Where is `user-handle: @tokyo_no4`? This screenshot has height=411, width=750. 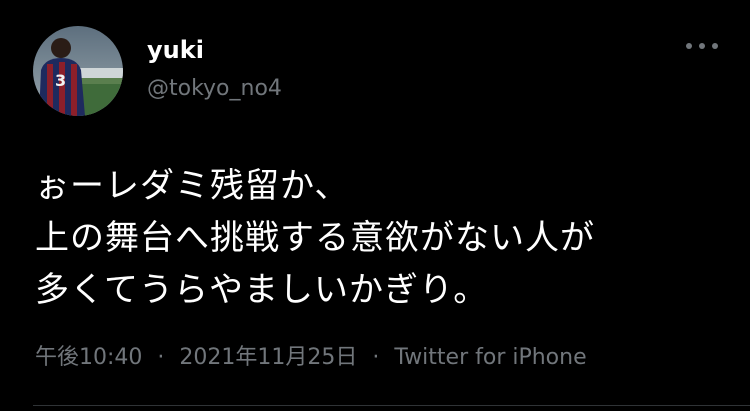 user-handle: @tokyo_no4 is located at coordinates (214, 89).